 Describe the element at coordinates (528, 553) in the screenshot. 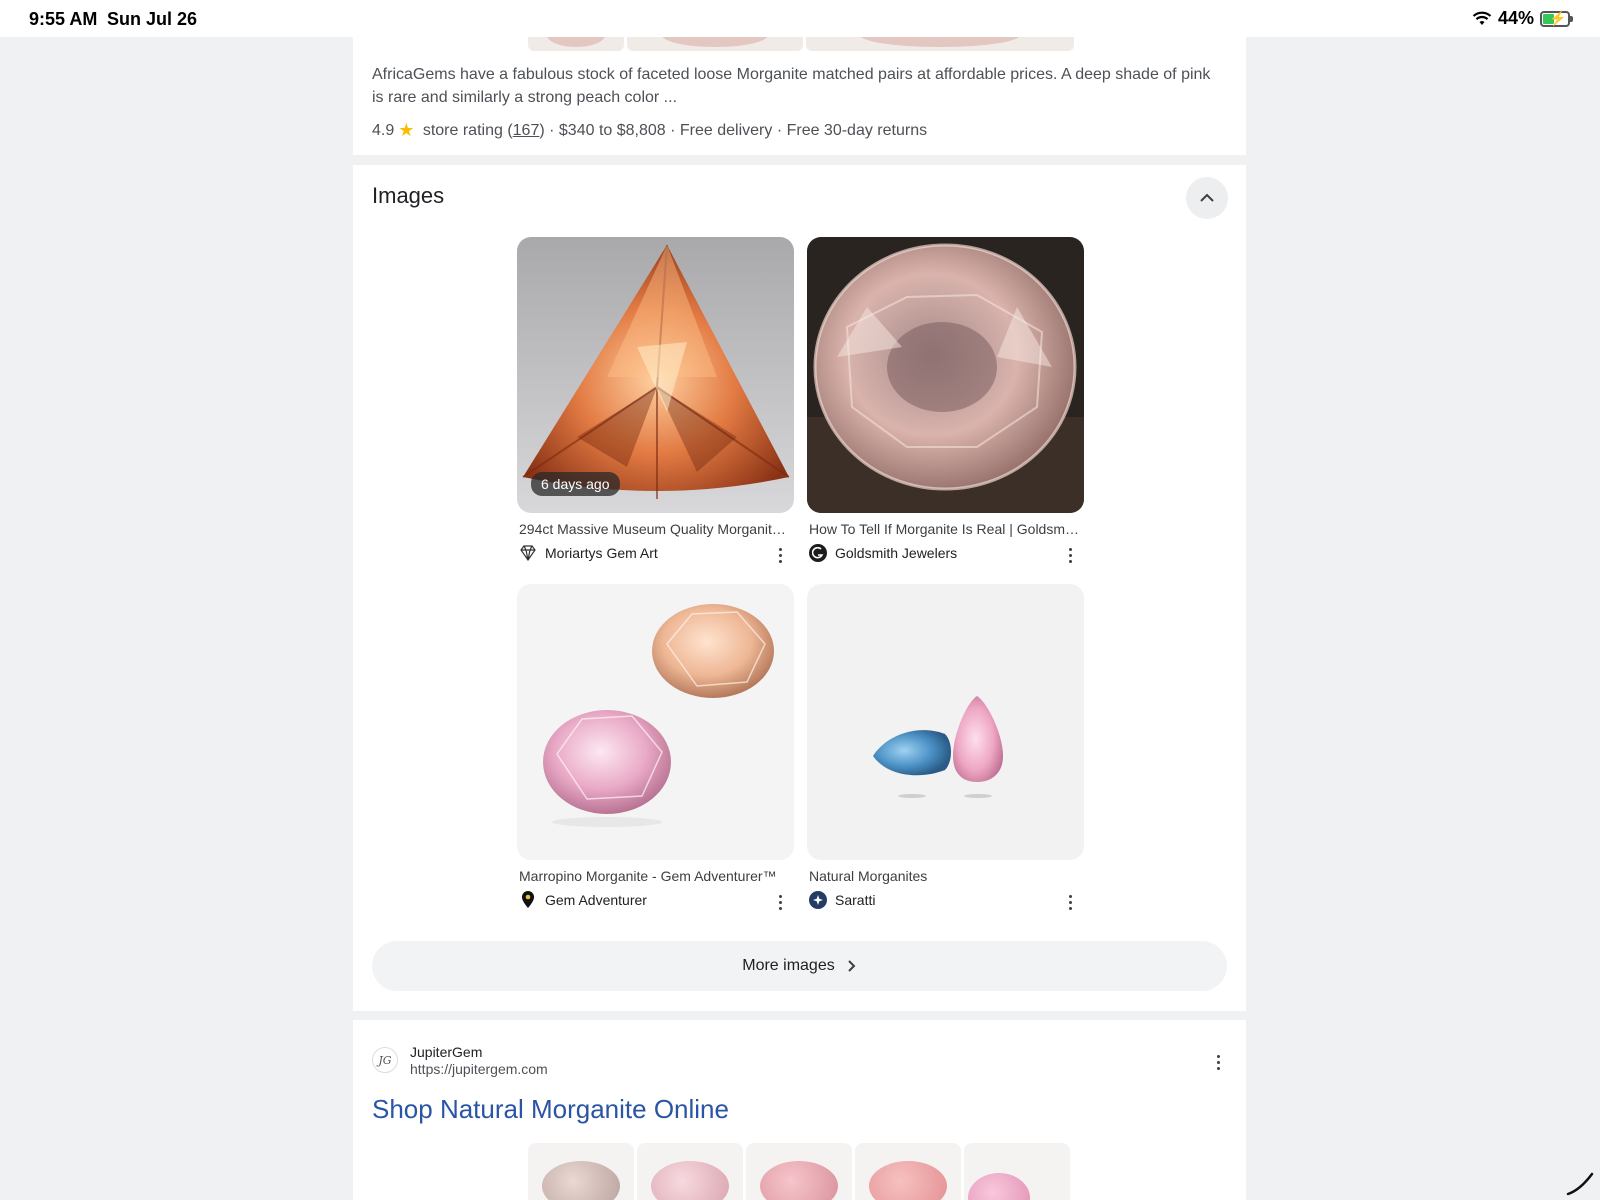

I see `diamond-icon` at that location.